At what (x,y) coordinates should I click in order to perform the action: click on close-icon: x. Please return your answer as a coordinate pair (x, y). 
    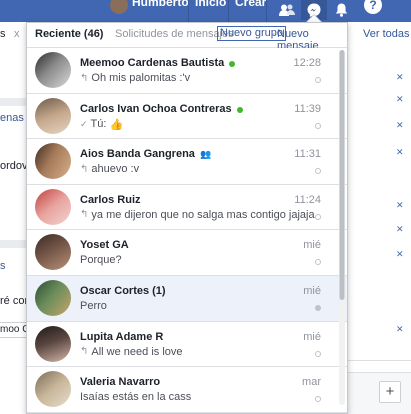
    Looking at the image, I should click on (17, 34).